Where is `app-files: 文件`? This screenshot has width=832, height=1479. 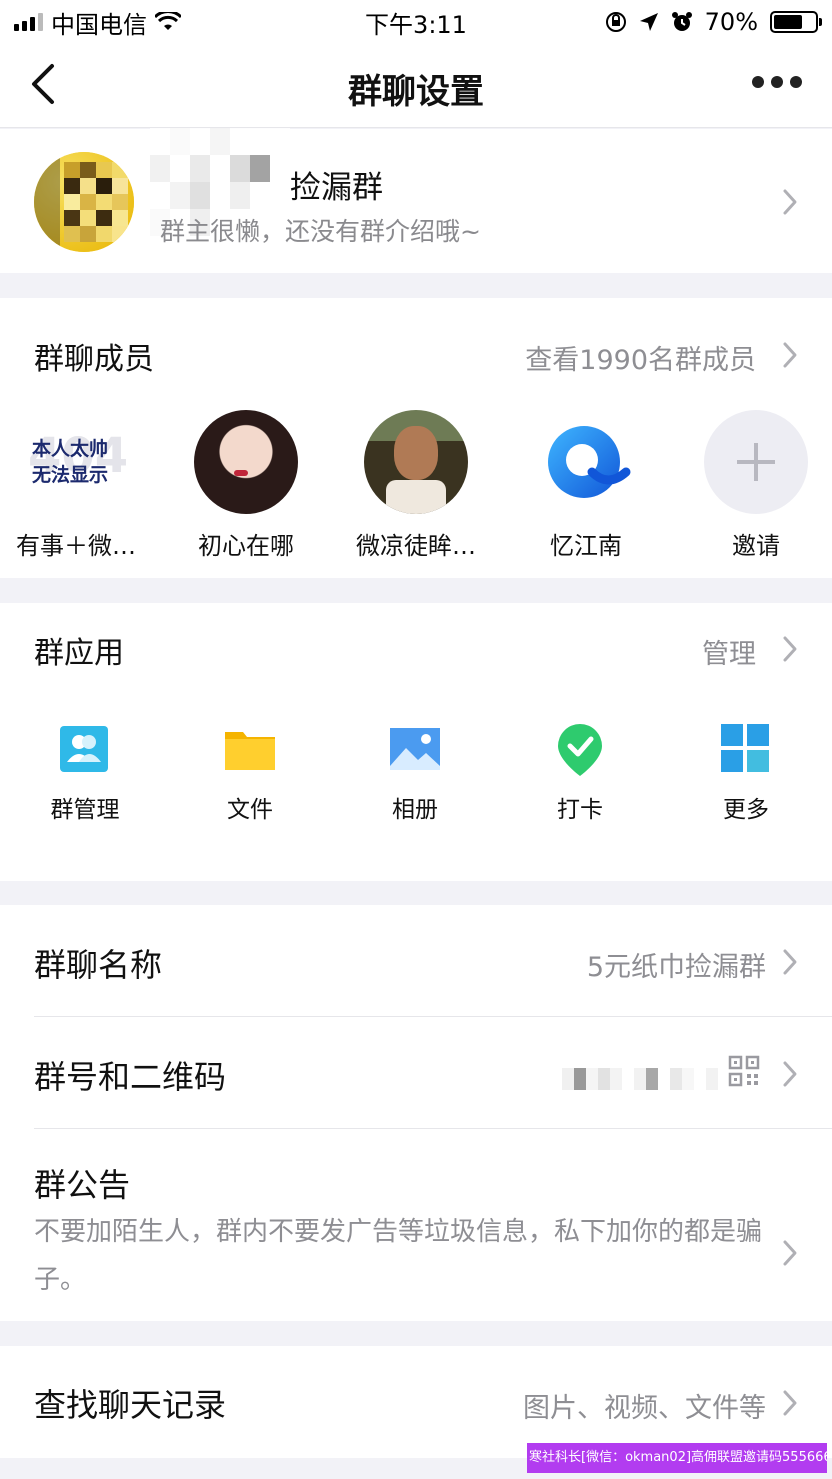
app-files: 文件 is located at coordinates (250, 773).